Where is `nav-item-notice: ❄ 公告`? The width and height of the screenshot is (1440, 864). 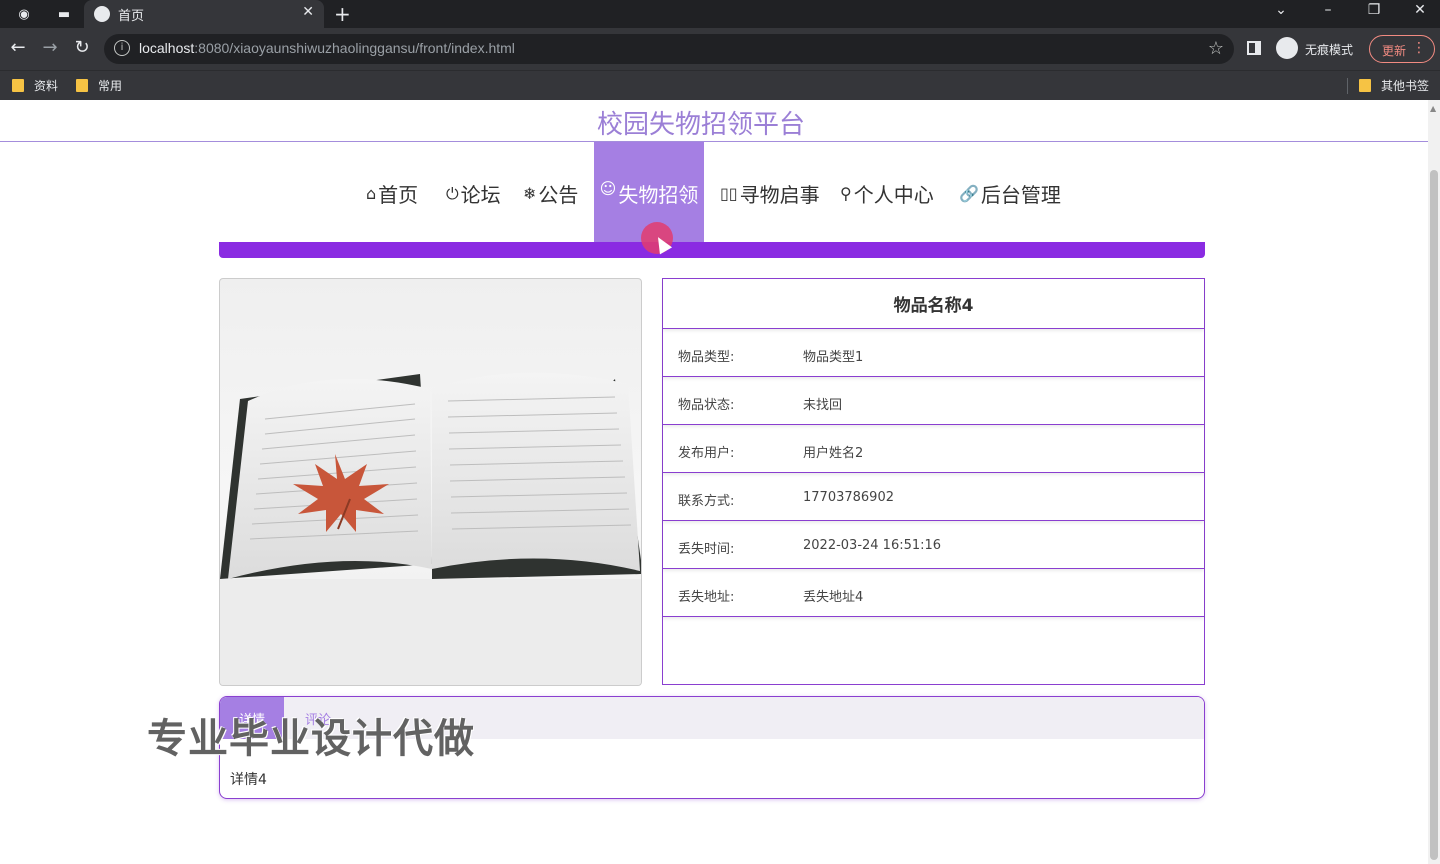 nav-item-notice: ❄ 公告 is located at coordinates (550, 193).